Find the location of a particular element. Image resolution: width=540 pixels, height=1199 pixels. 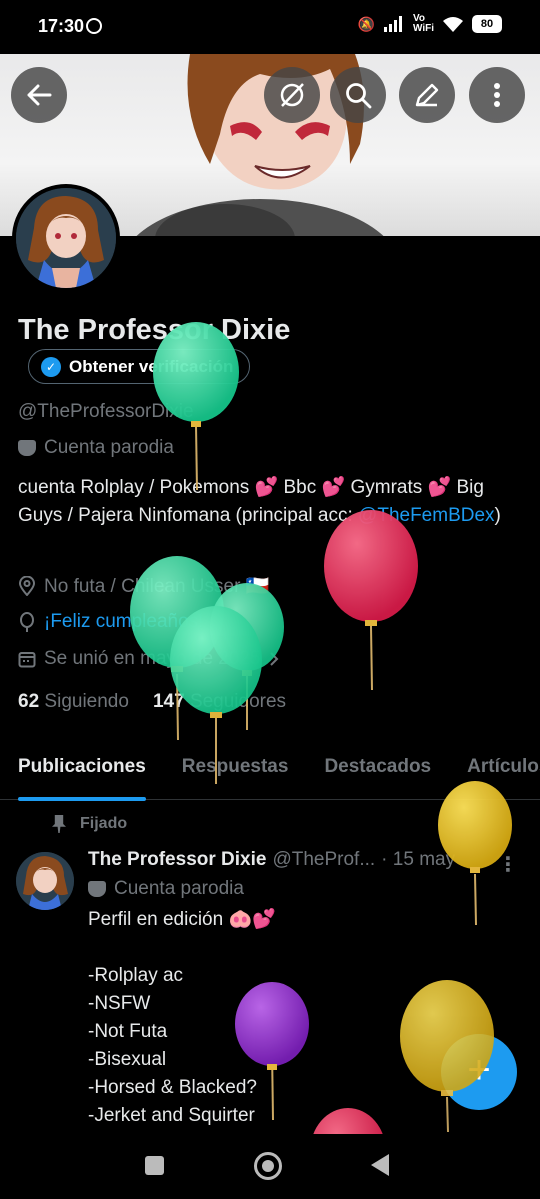

post-header: The Professor Dixie @TheProf... · 15 may is located at coordinates (308, 860).